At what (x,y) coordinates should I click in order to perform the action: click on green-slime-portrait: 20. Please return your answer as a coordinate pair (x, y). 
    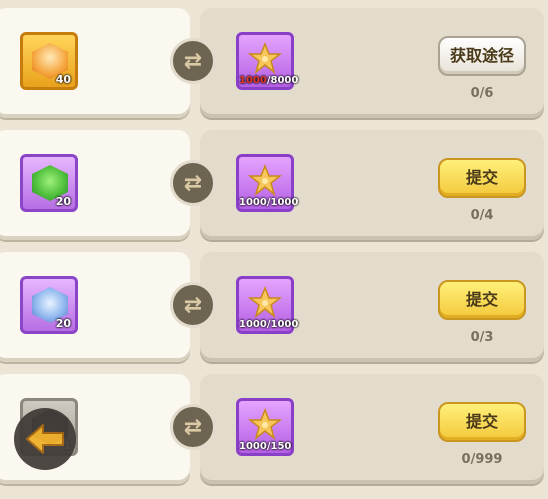
    Looking at the image, I should click on (49, 183).